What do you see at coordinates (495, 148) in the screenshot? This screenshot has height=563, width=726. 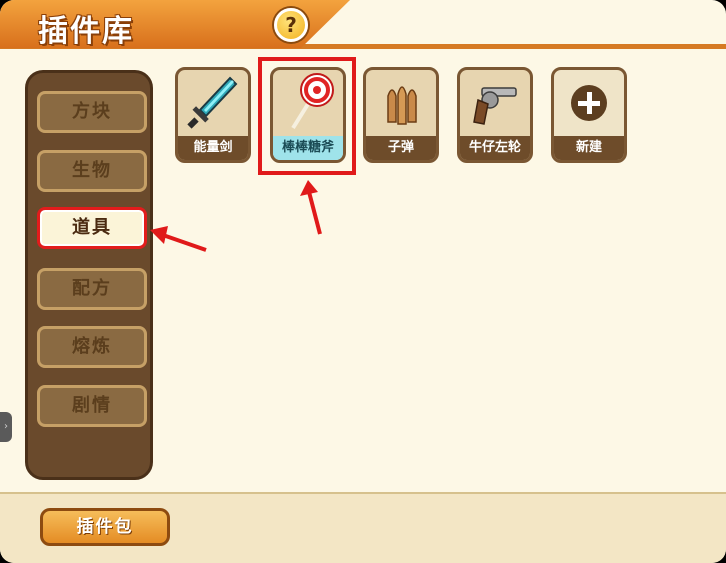 I see `item-label: 牛仔左轮` at bounding box center [495, 148].